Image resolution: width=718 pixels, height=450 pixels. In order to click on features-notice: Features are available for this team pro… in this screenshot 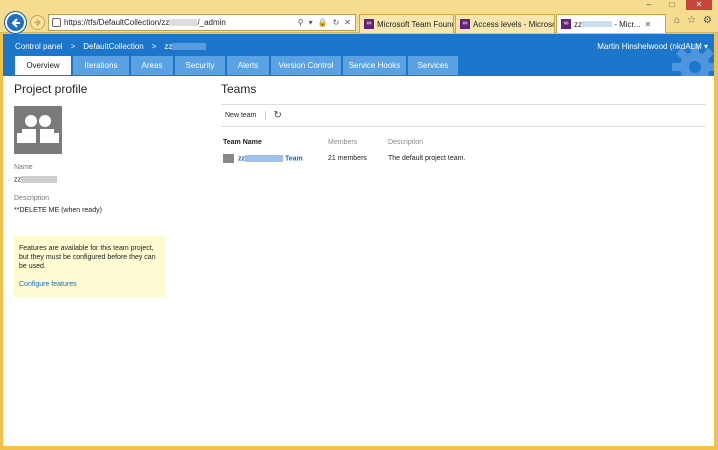, I will do `click(89, 266)`.